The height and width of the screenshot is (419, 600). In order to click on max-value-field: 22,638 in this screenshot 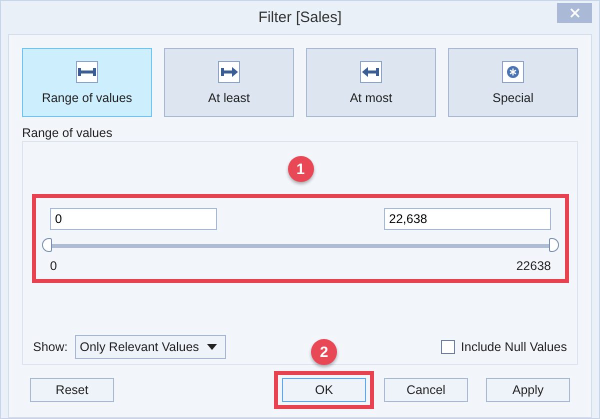, I will do `click(467, 219)`.